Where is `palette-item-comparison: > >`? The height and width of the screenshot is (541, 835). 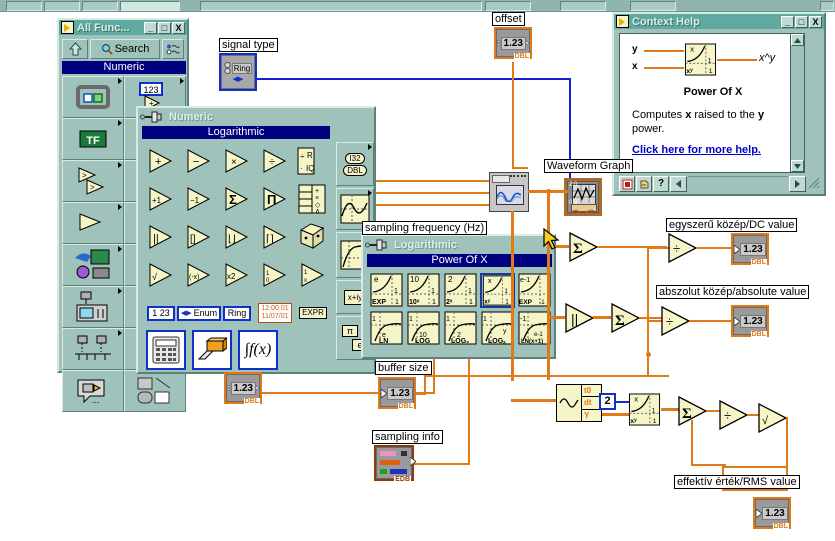
palette-item-comparison: > > is located at coordinates (93, 181).